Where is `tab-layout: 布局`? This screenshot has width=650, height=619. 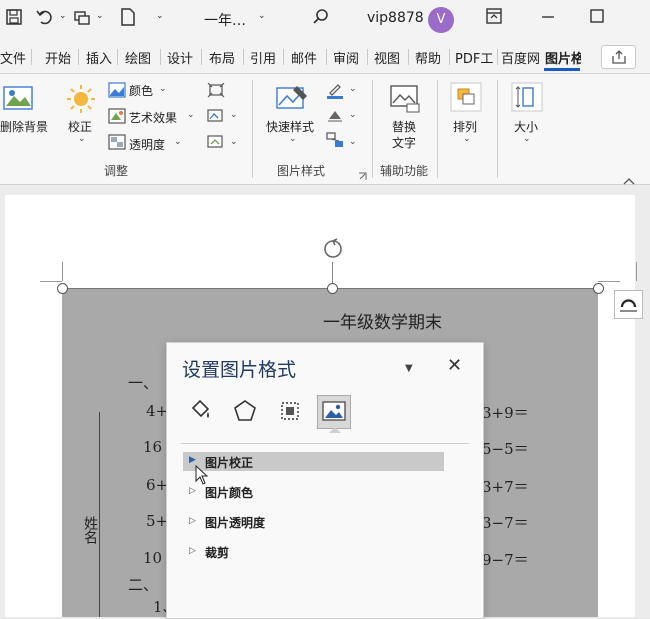 tab-layout: 布局 is located at coordinates (222, 57).